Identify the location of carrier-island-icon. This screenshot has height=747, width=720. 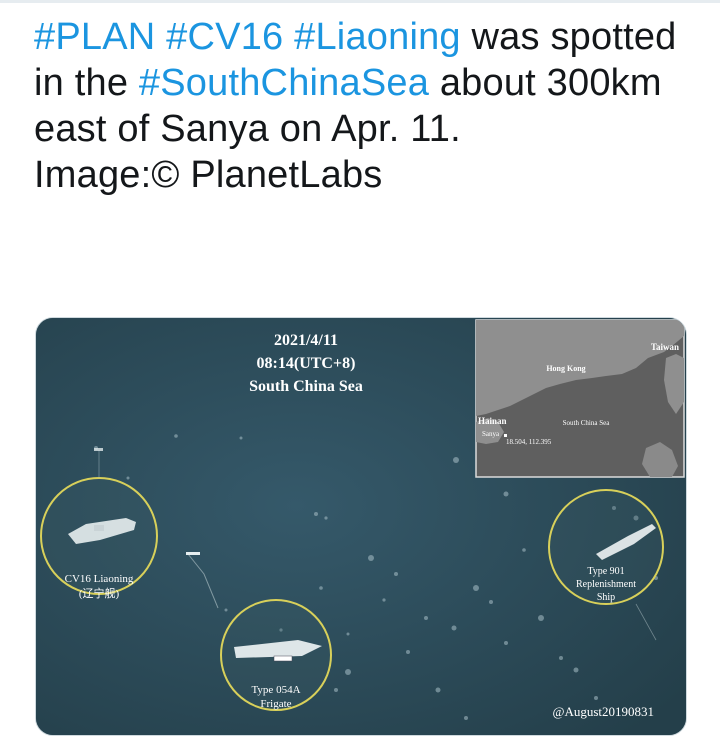
(99, 528).